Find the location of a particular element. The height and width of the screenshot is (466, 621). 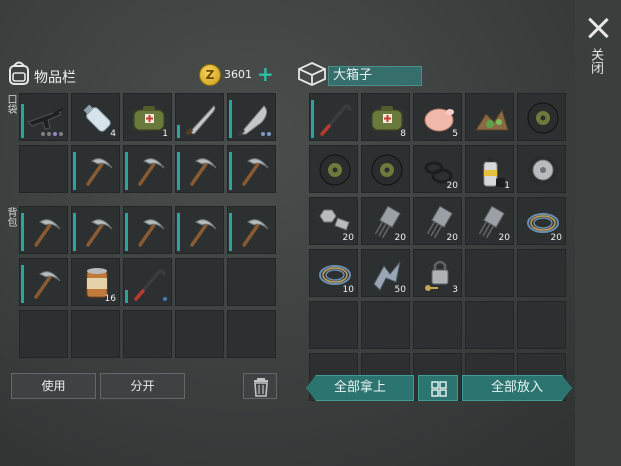

pocket-label: 口袋 is located at coordinates (10, 104).